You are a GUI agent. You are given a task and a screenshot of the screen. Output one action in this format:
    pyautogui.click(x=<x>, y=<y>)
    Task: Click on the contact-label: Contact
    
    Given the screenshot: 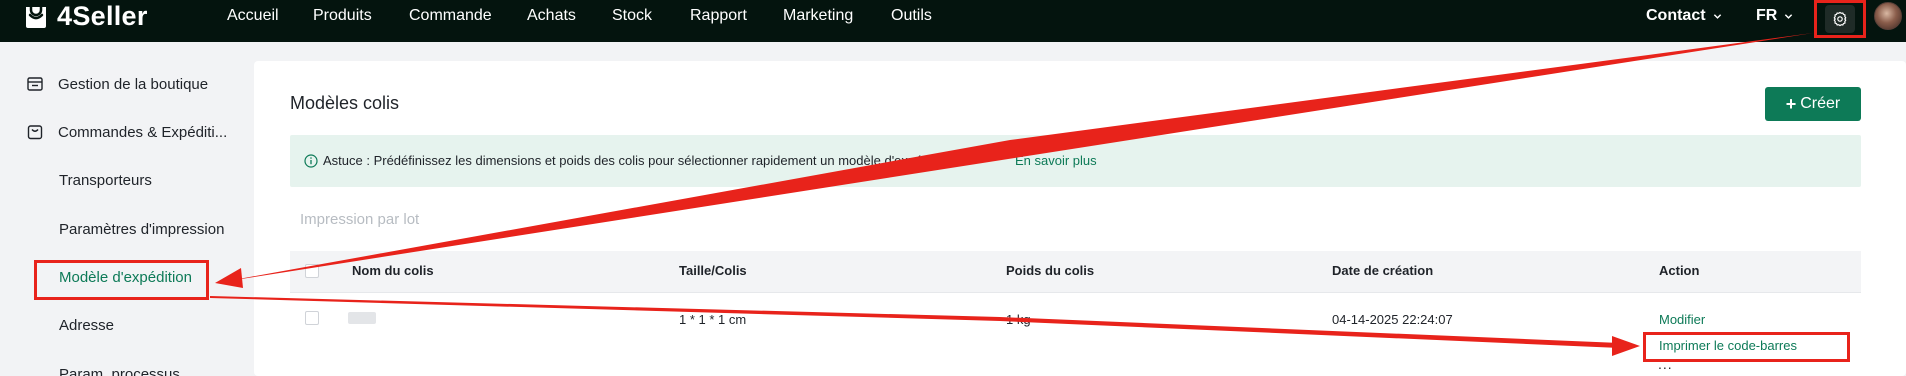 What is the action you would take?
    pyautogui.click(x=1676, y=15)
    